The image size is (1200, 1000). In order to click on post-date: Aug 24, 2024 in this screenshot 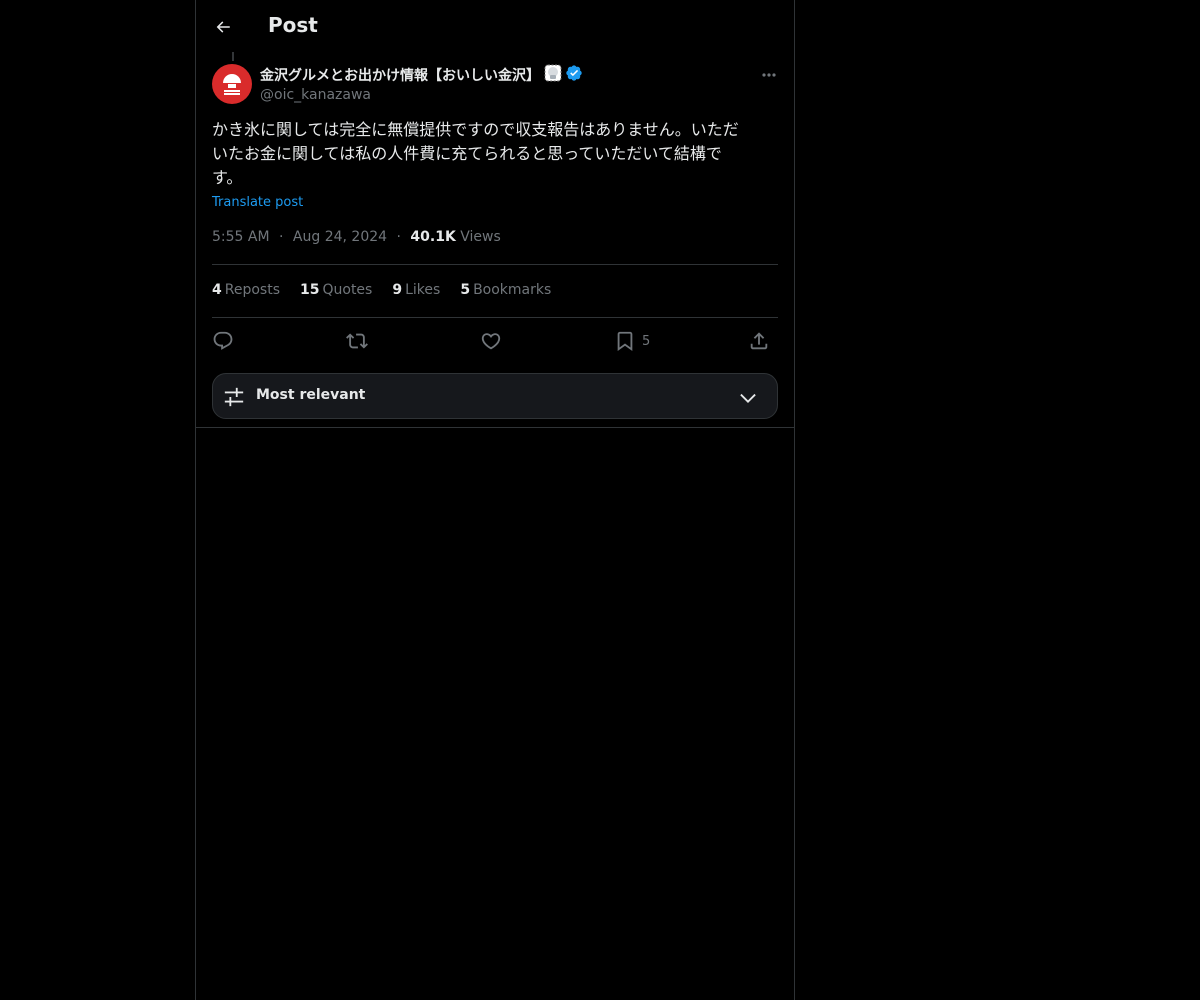, I will do `click(340, 237)`.